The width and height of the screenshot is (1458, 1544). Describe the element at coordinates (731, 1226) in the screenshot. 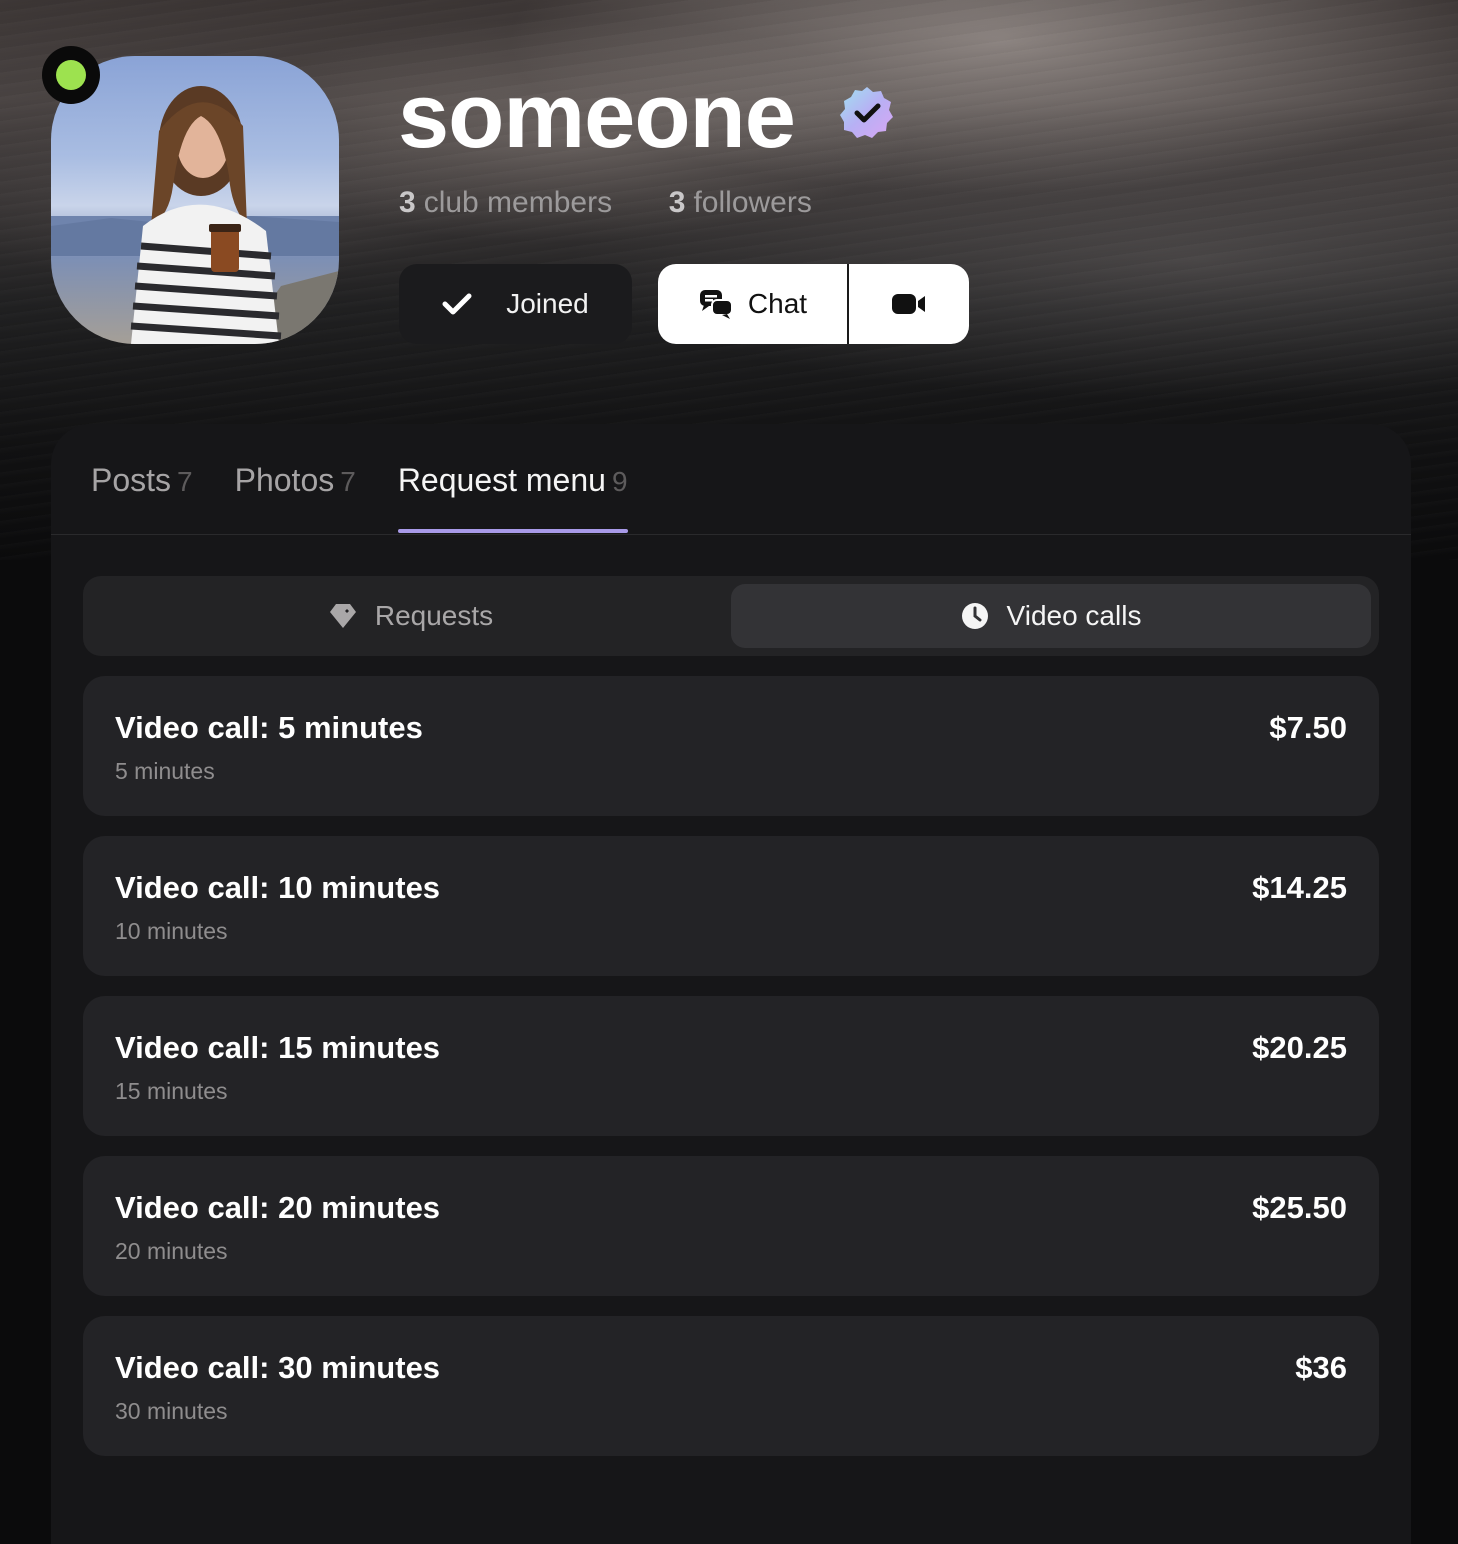

I see `list-item: Video call: 20 minutes 20 minutes $25.50` at that location.